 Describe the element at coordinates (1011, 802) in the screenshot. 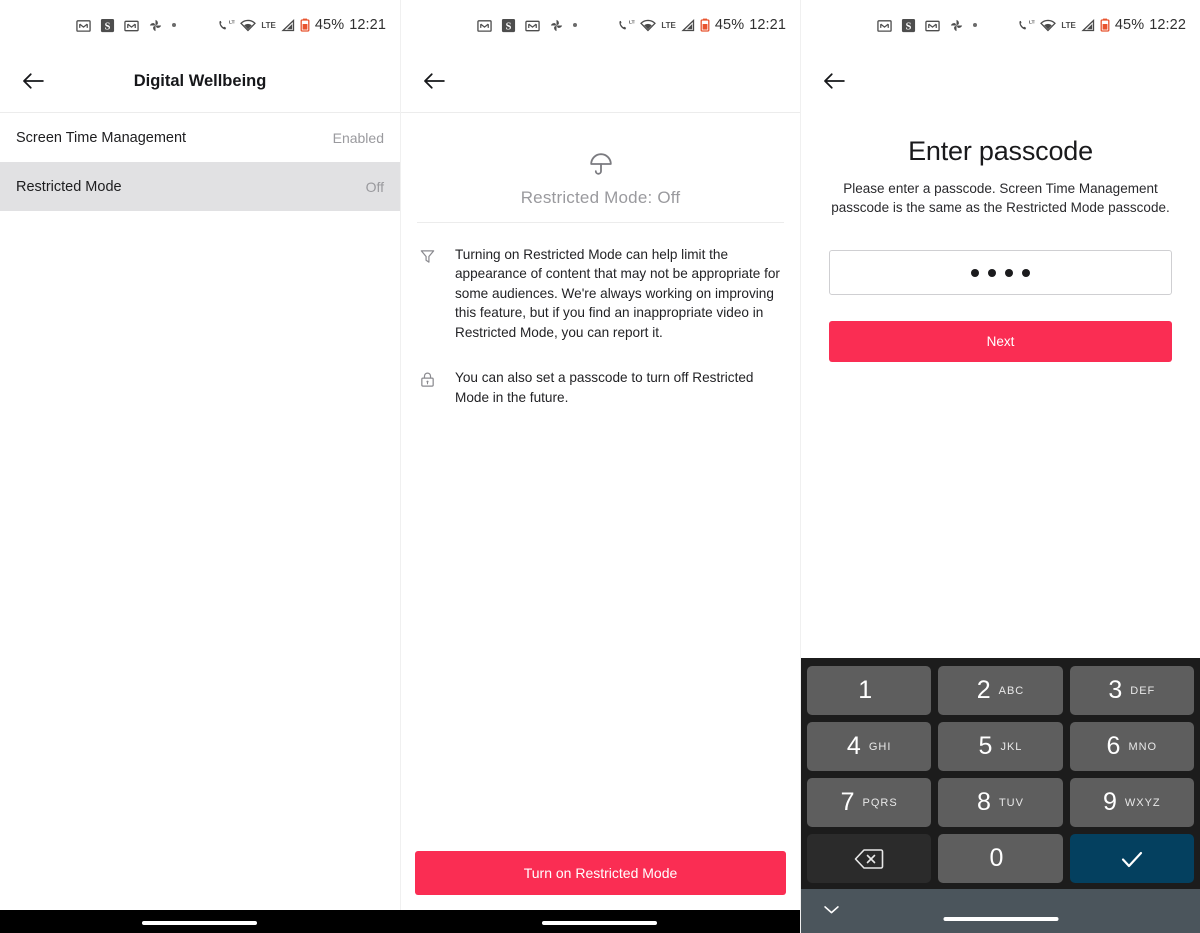

I see `key-letters: TUV` at that location.